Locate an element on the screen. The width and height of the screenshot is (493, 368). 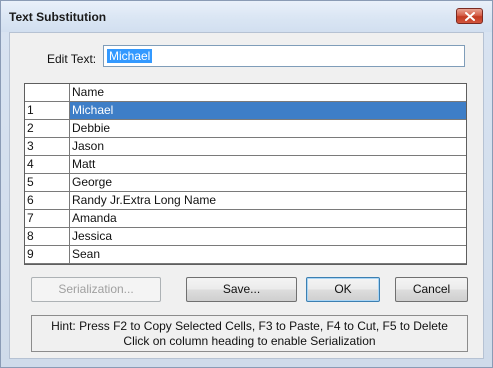
column-header-name: Name is located at coordinates (268, 92).